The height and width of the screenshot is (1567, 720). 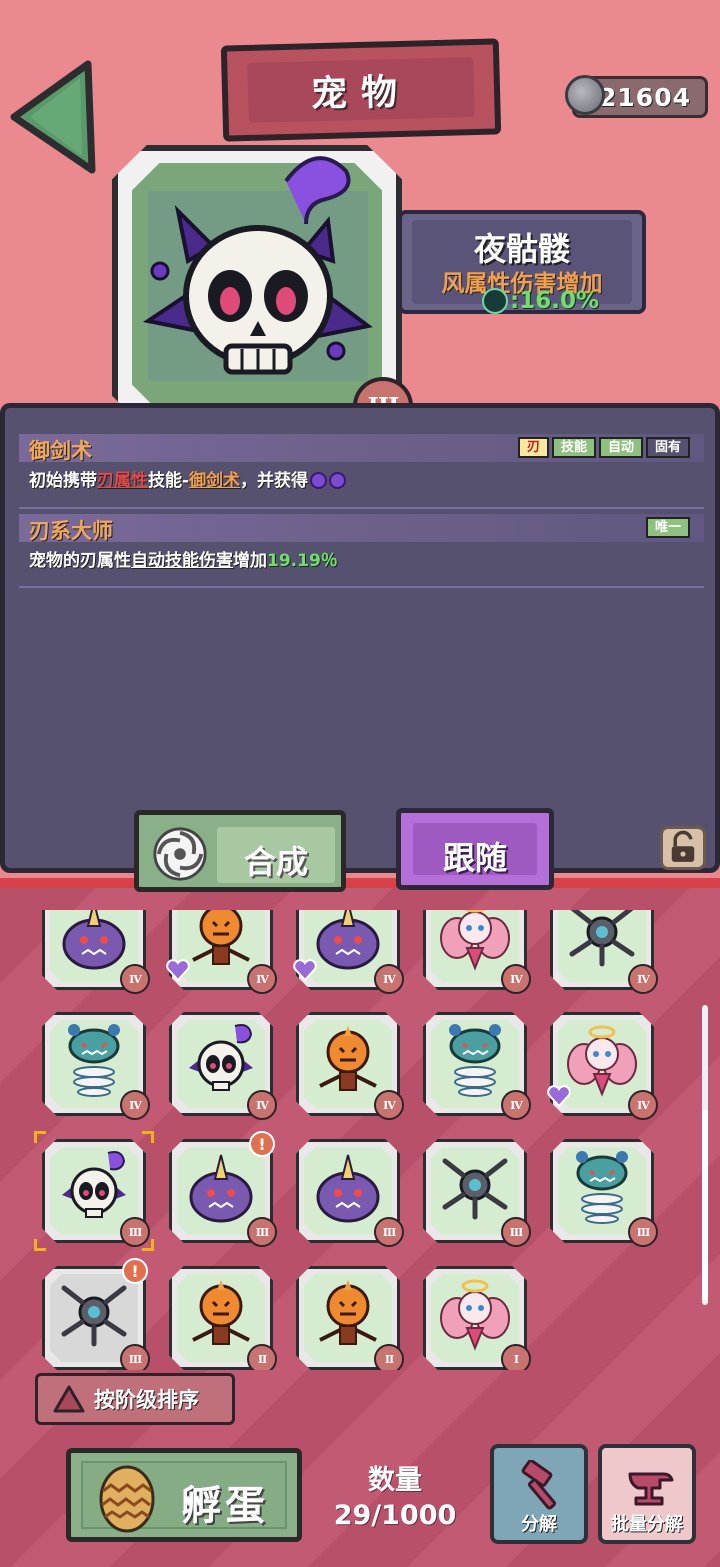 What do you see at coordinates (585, 95) in the screenshot?
I see `gear-coin-icon` at bounding box center [585, 95].